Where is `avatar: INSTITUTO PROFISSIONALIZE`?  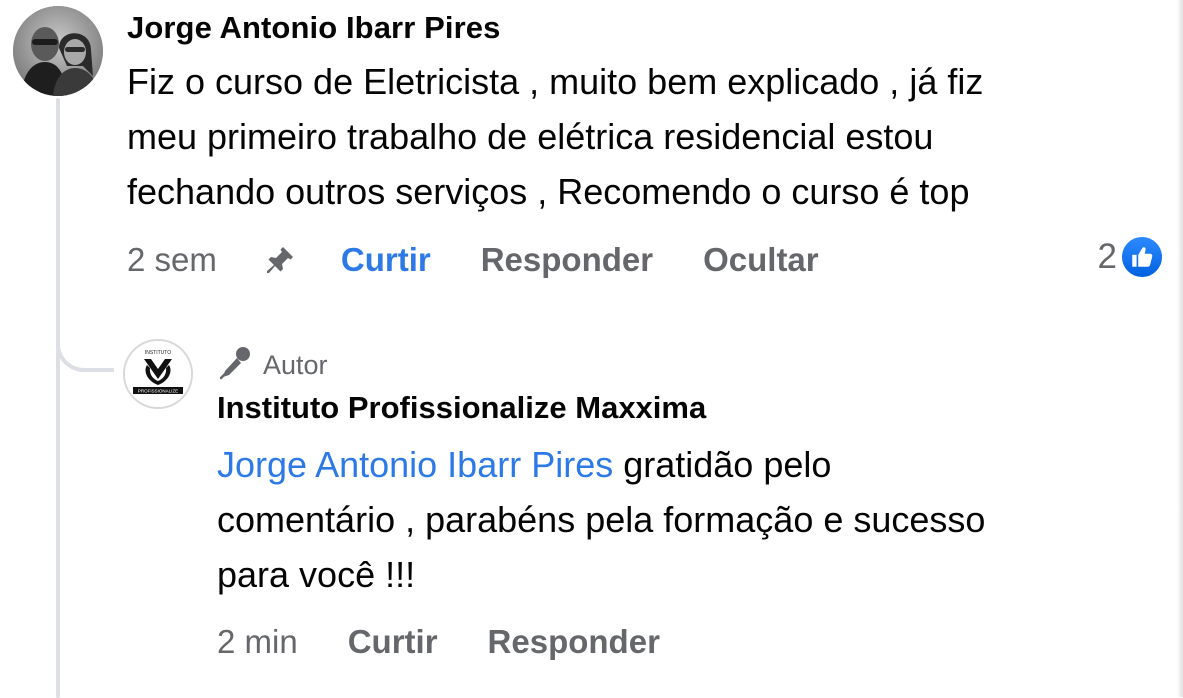 avatar: INSTITUTO PROFISSIONALIZE is located at coordinates (158, 374).